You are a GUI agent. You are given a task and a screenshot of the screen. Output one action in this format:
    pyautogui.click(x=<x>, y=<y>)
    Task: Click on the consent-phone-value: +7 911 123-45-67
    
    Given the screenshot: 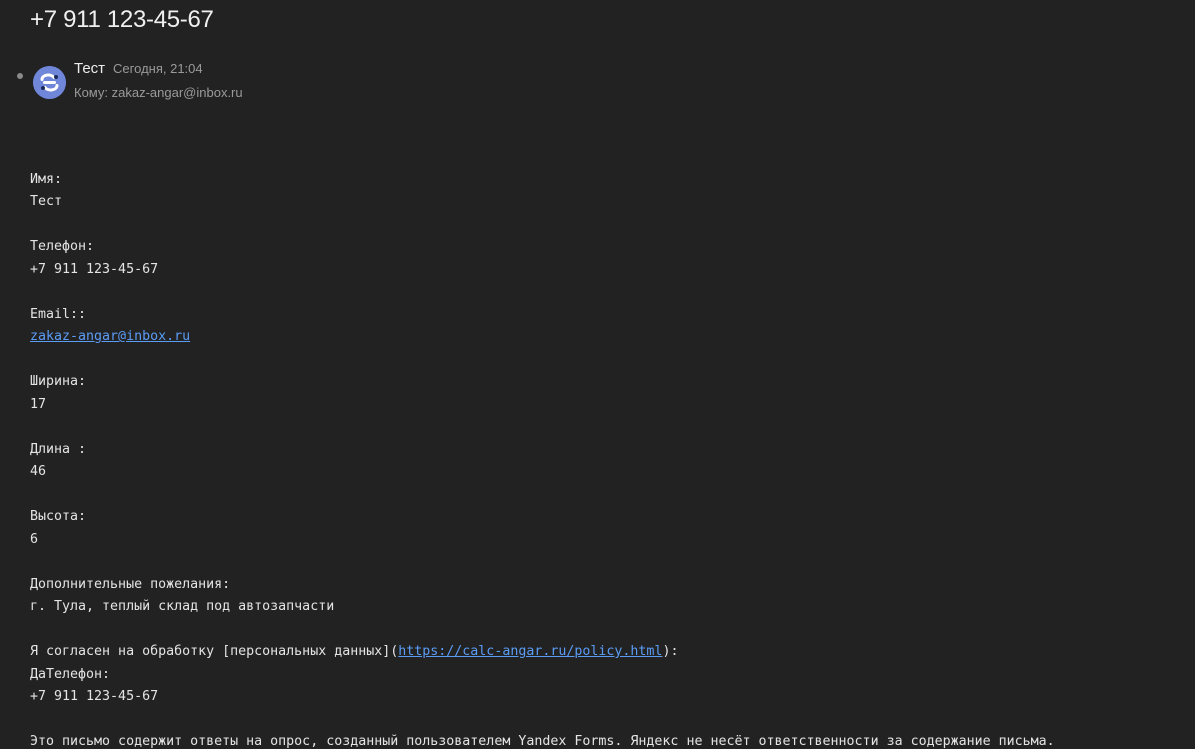 What is the action you would take?
    pyautogui.click(x=94, y=696)
    